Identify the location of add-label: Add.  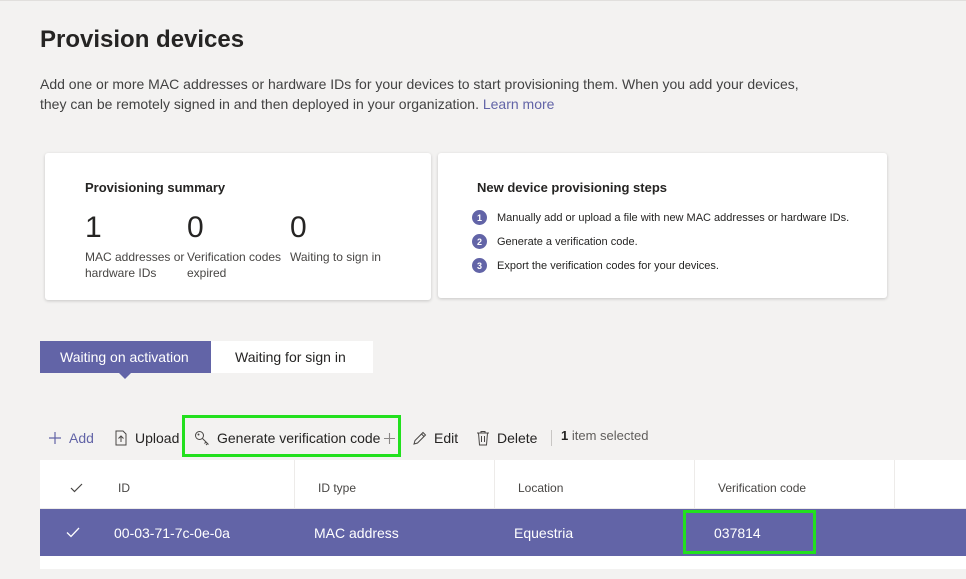
(81, 438).